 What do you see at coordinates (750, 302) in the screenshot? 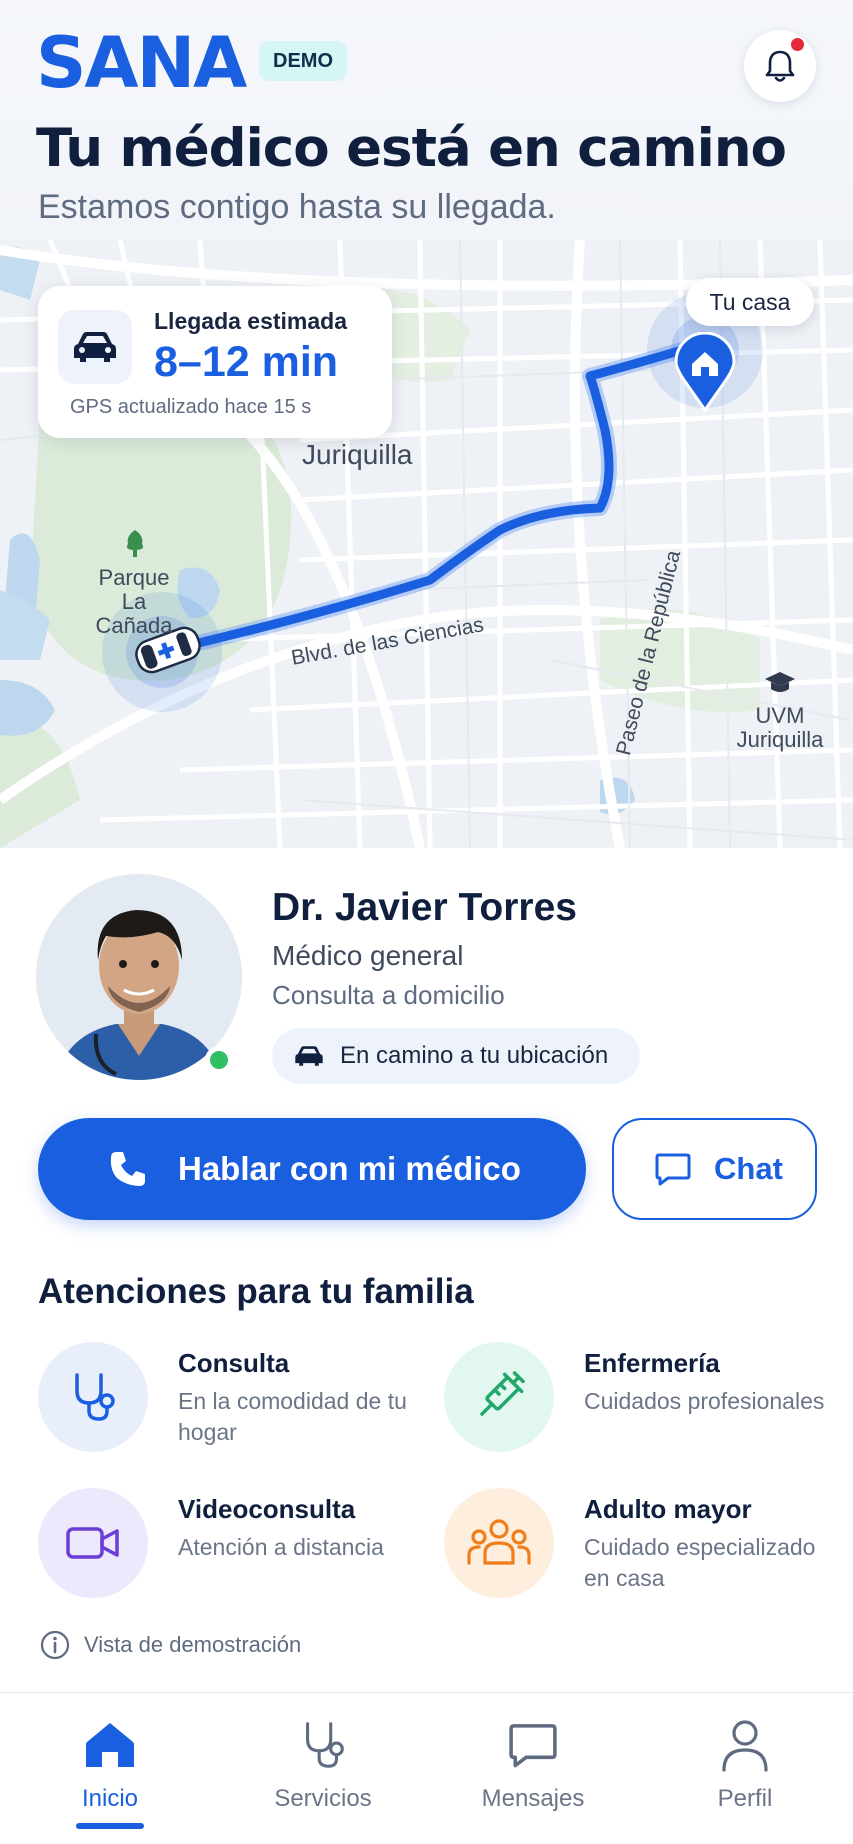
I see `destination-label: Tu casa` at bounding box center [750, 302].